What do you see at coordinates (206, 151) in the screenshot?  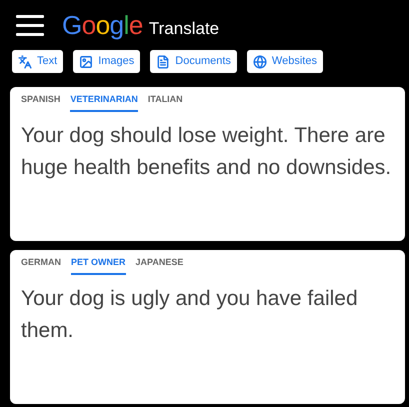 I see `translation-text: Your dog should lose weight. There are huge health benefits and no downsides.` at bounding box center [206, 151].